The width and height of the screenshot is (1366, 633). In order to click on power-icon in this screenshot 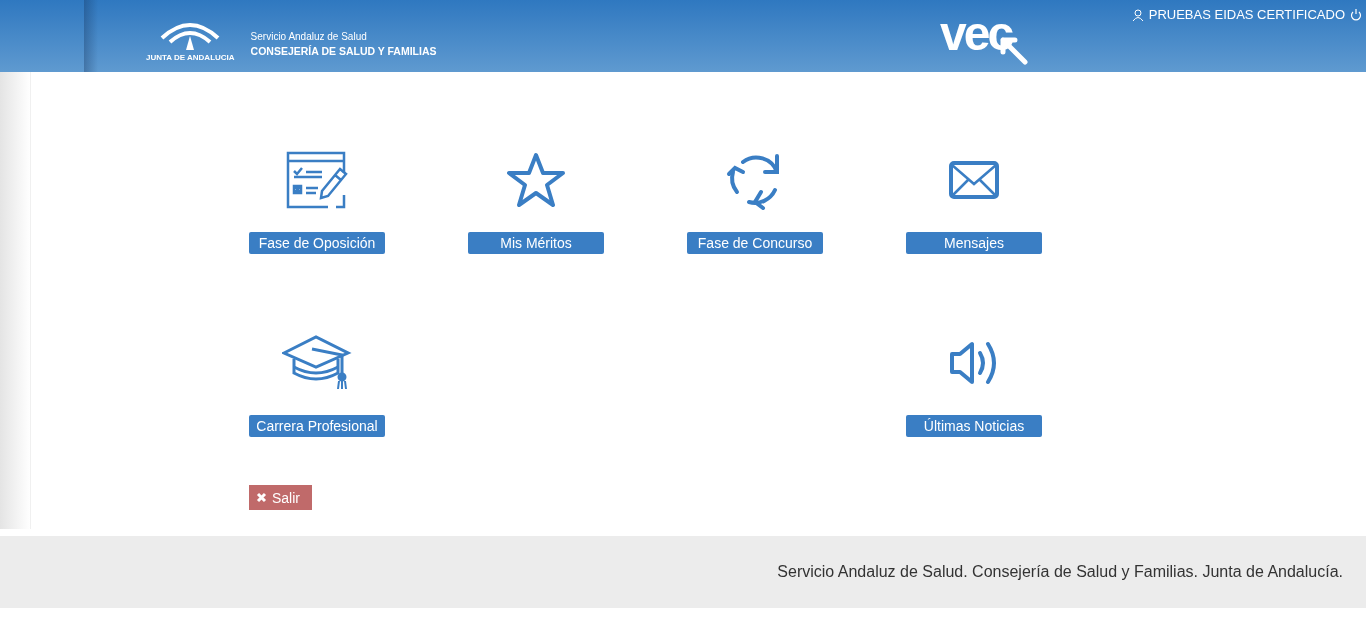, I will do `click(1356, 14)`.